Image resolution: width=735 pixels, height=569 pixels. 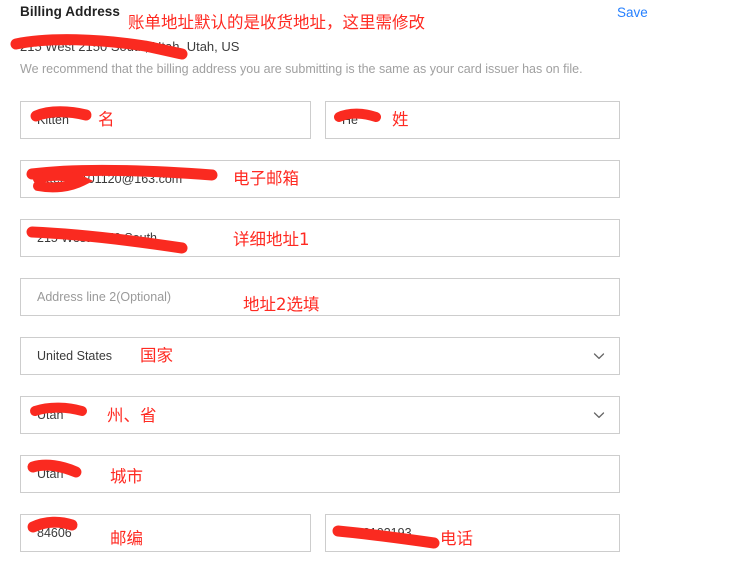 I want to click on email-value: kitten02101120@163.com, so click(x=110, y=179).